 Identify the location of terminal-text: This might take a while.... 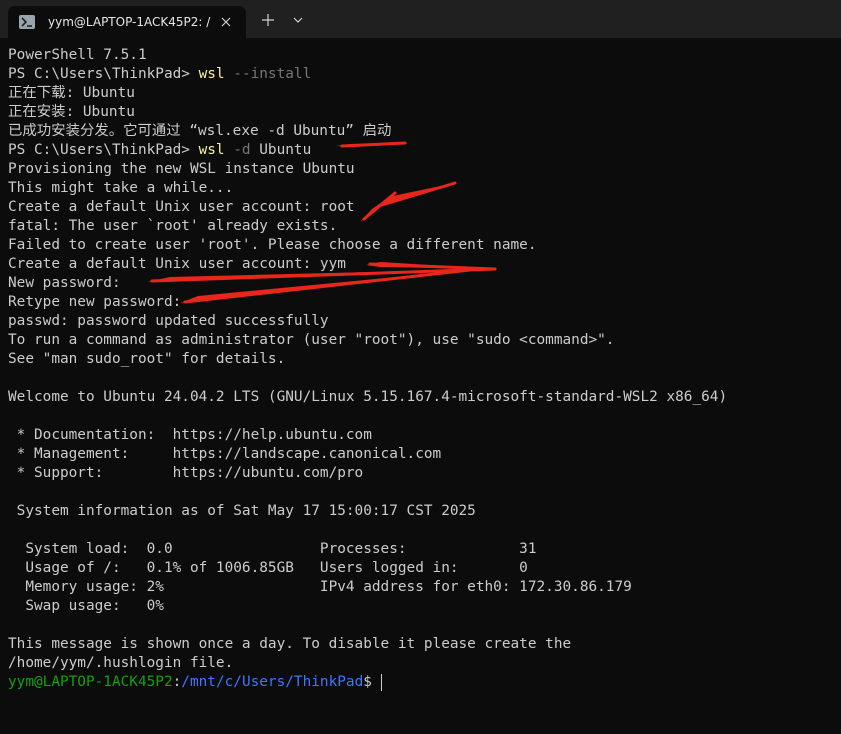
(121, 188).